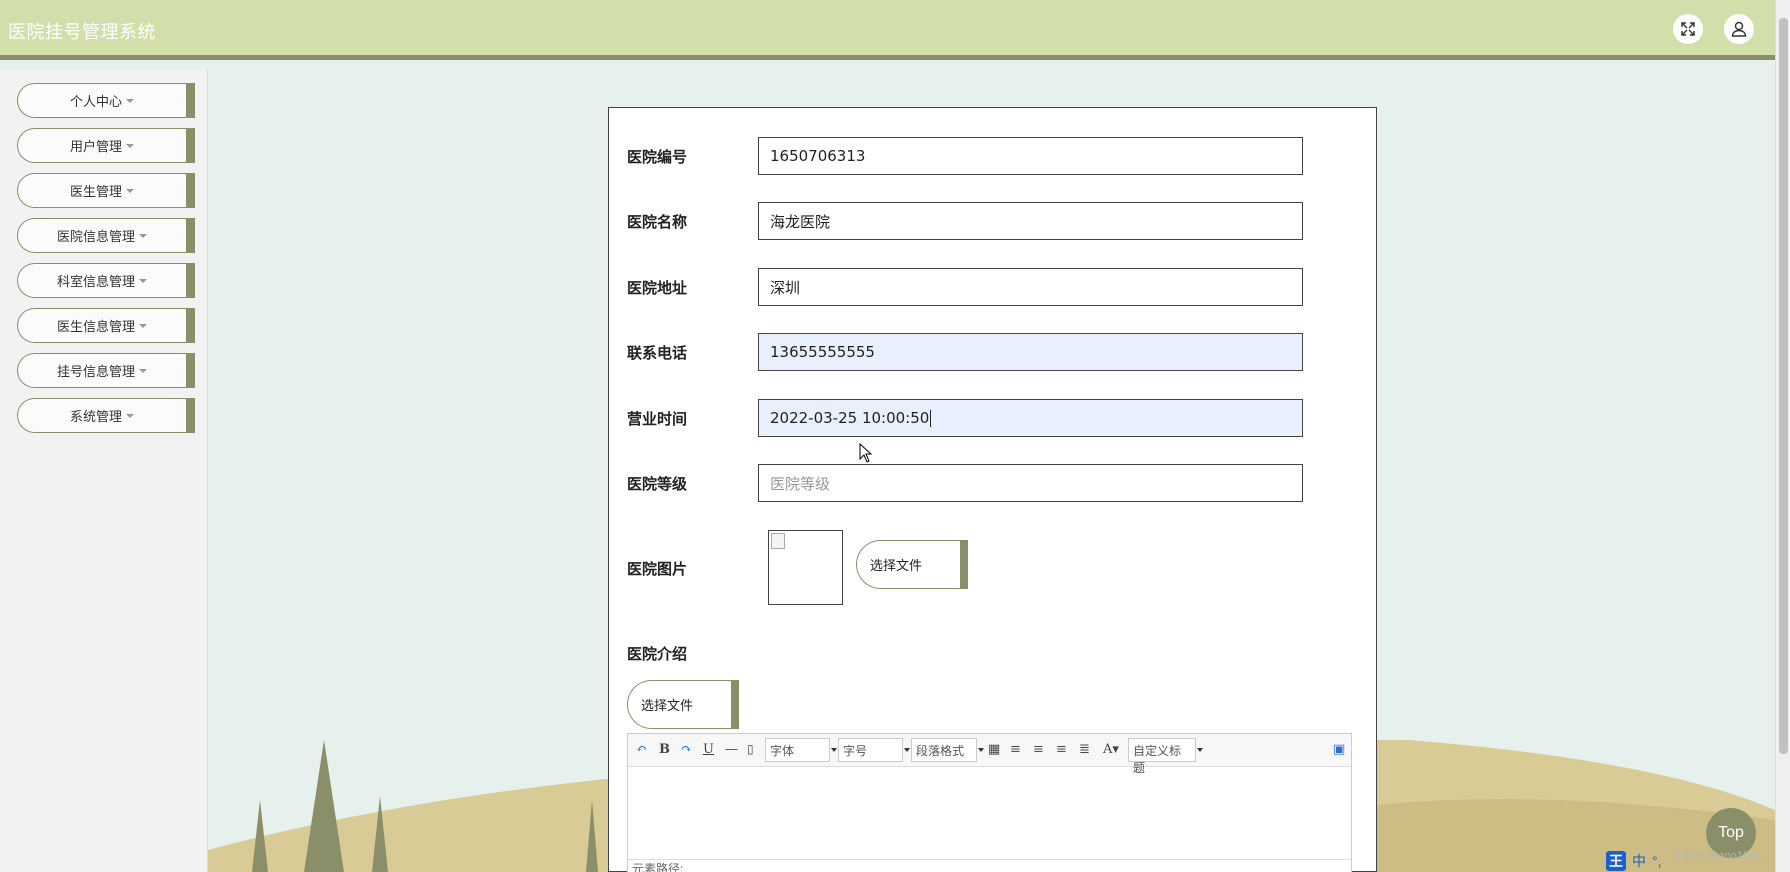 The width and height of the screenshot is (1790, 872). Describe the element at coordinates (800, 483) in the screenshot. I see `hospital-level-placeholder: 医院等级` at that location.